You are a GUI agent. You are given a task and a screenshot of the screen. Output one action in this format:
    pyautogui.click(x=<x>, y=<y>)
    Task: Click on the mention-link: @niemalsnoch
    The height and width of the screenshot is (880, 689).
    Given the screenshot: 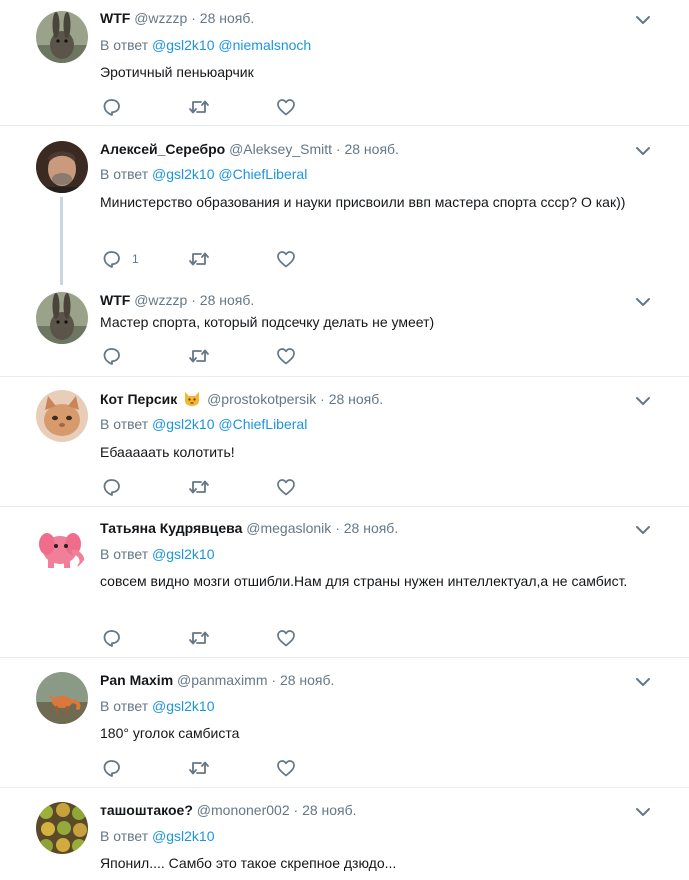 What is the action you would take?
    pyautogui.click(x=264, y=45)
    